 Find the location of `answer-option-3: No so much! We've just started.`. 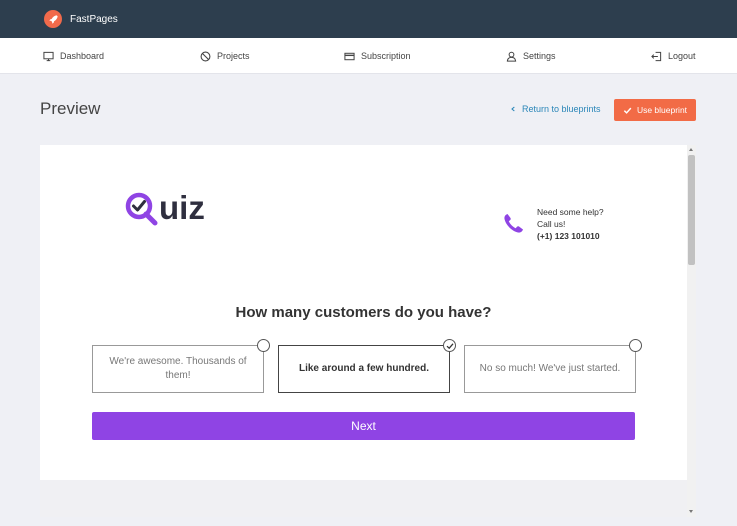

answer-option-3: No so much! We've just started. is located at coordinates (553, 366).